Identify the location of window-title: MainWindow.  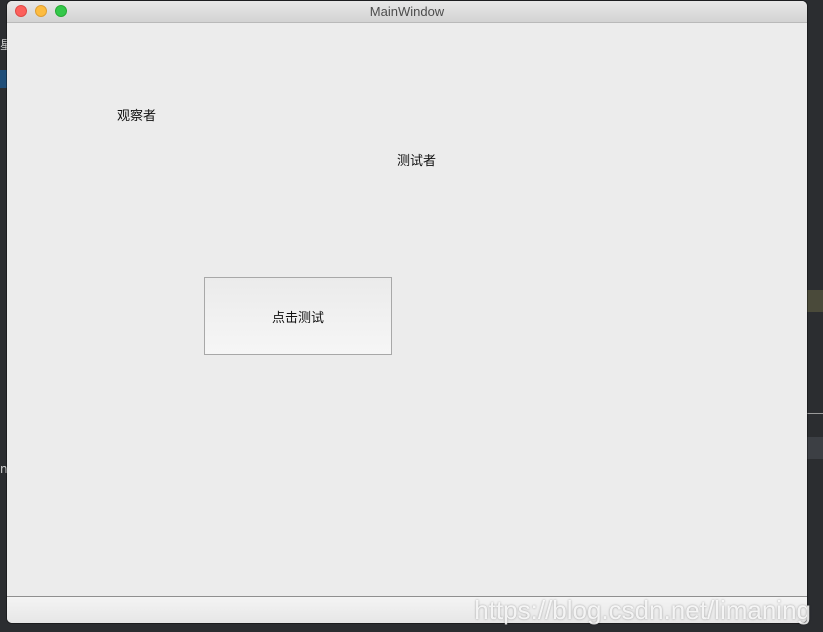
(407, 11).